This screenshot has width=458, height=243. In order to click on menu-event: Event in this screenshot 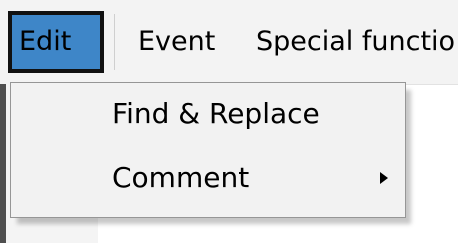, I will do `click(176, 42)`.